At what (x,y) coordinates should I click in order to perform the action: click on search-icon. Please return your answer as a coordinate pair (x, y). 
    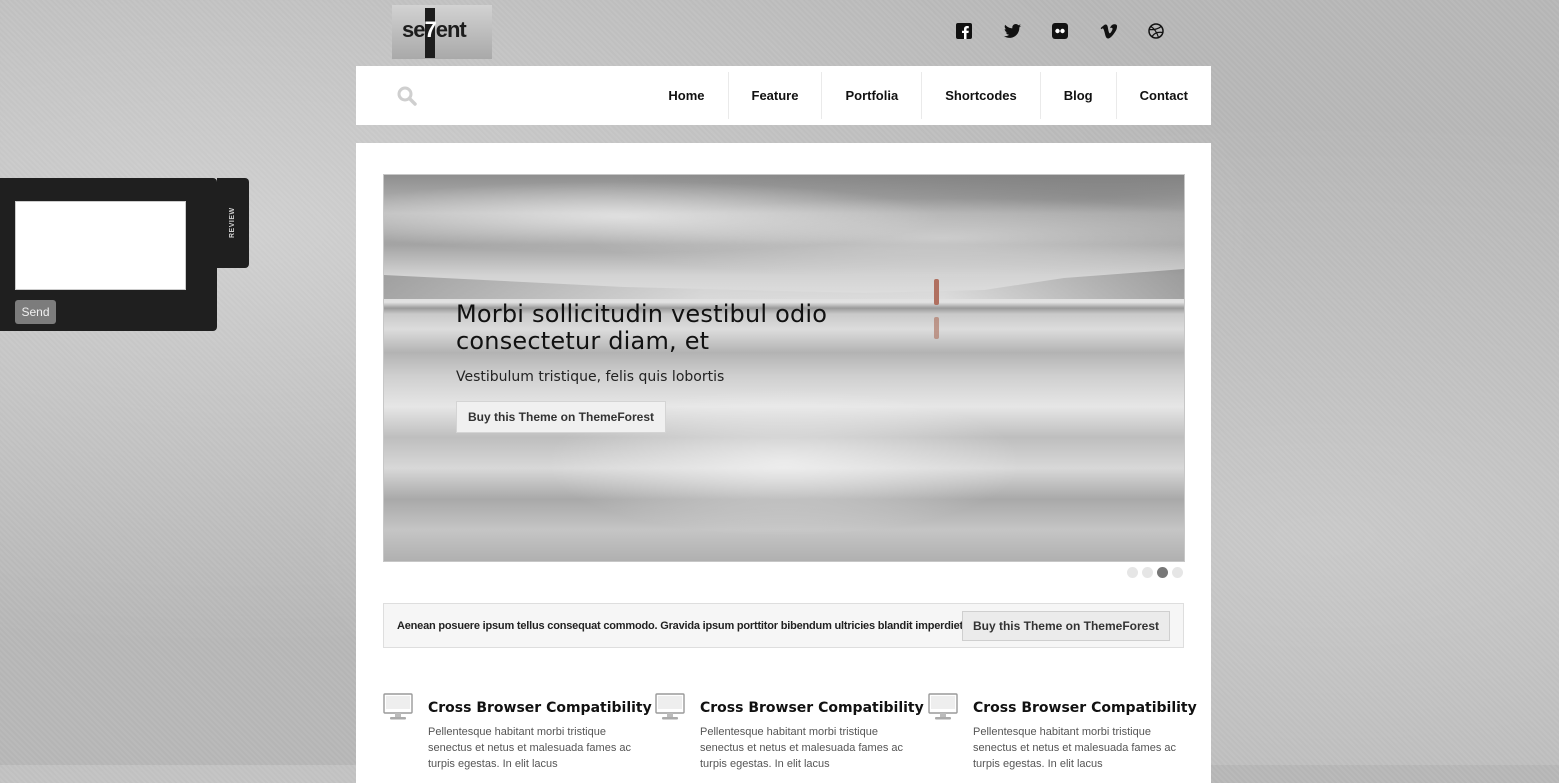
    Looking at the image, I should click on (407, 98).